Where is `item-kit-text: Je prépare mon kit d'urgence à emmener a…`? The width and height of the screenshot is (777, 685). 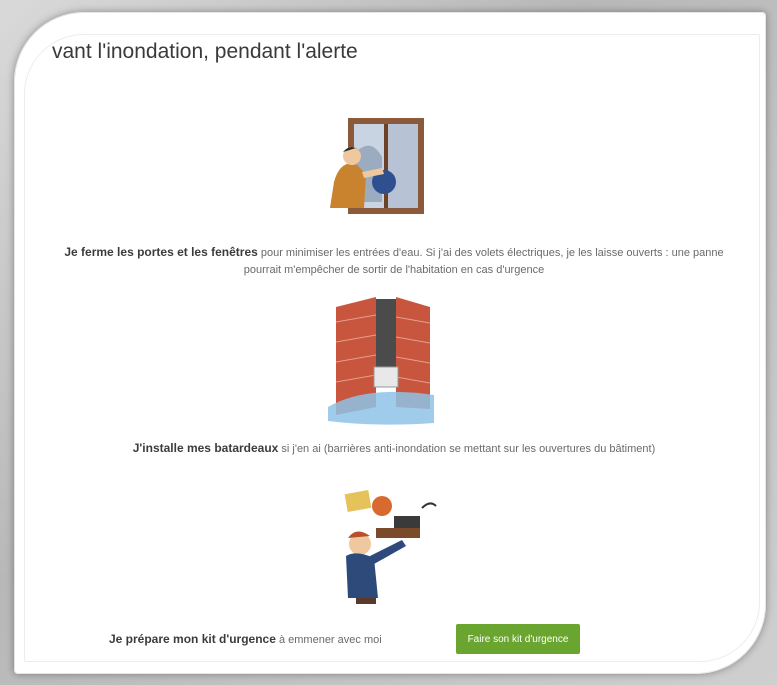
item-kit-text: Je prépare mon kit d'urgence à emmener a… is located at coordinates (245, 639).